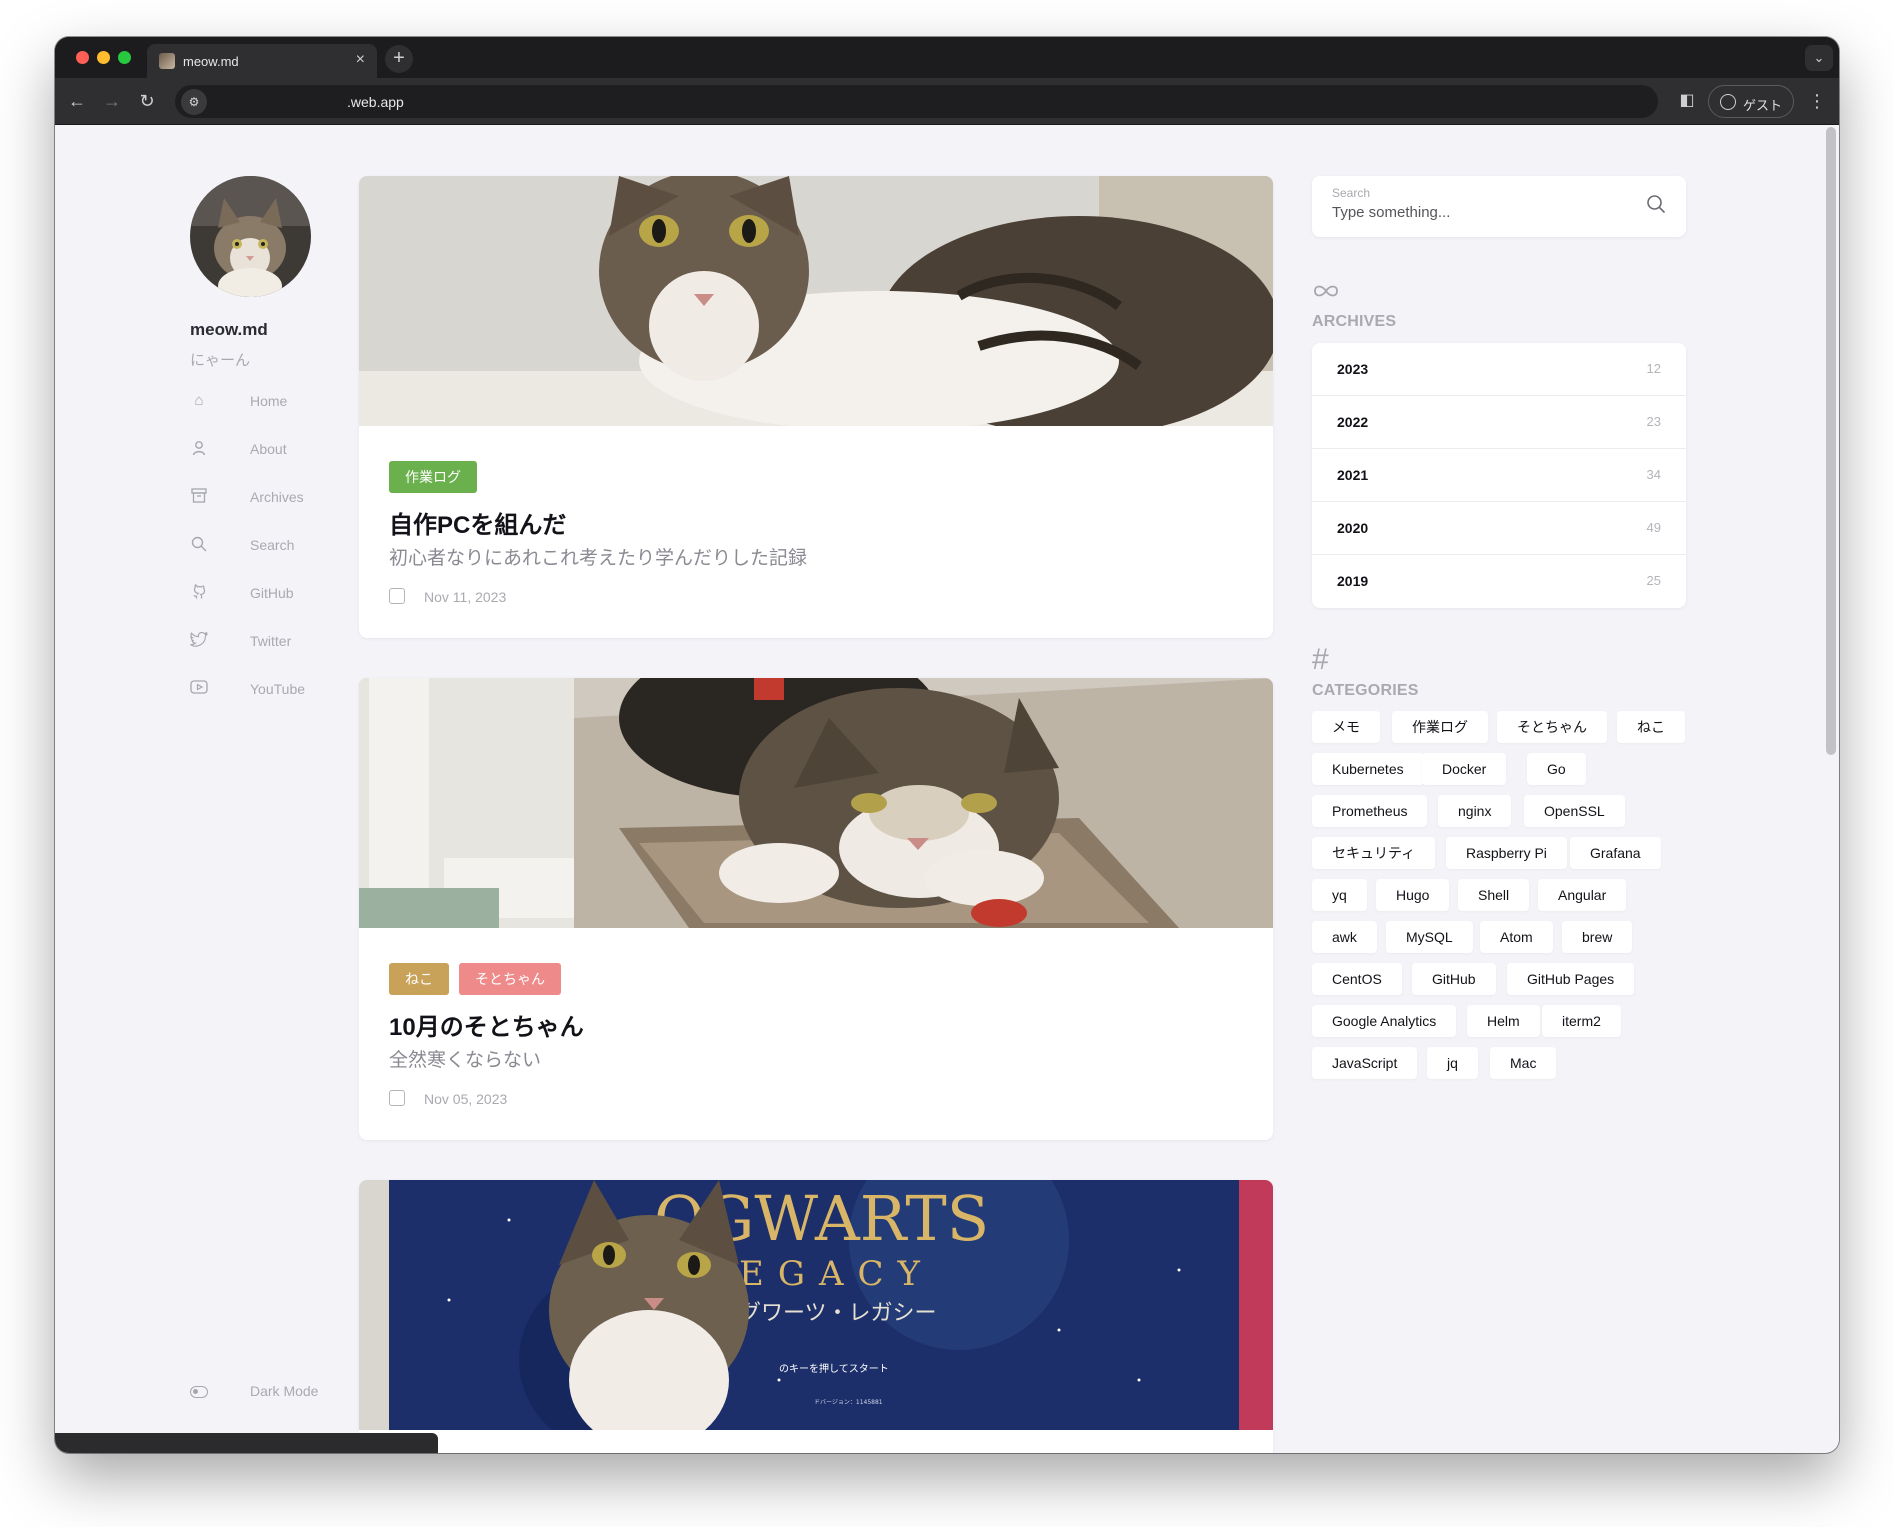  Describe the element at coordinates (1651, 727) in the screenshot. I see `category-tag: ねこ` at that location.